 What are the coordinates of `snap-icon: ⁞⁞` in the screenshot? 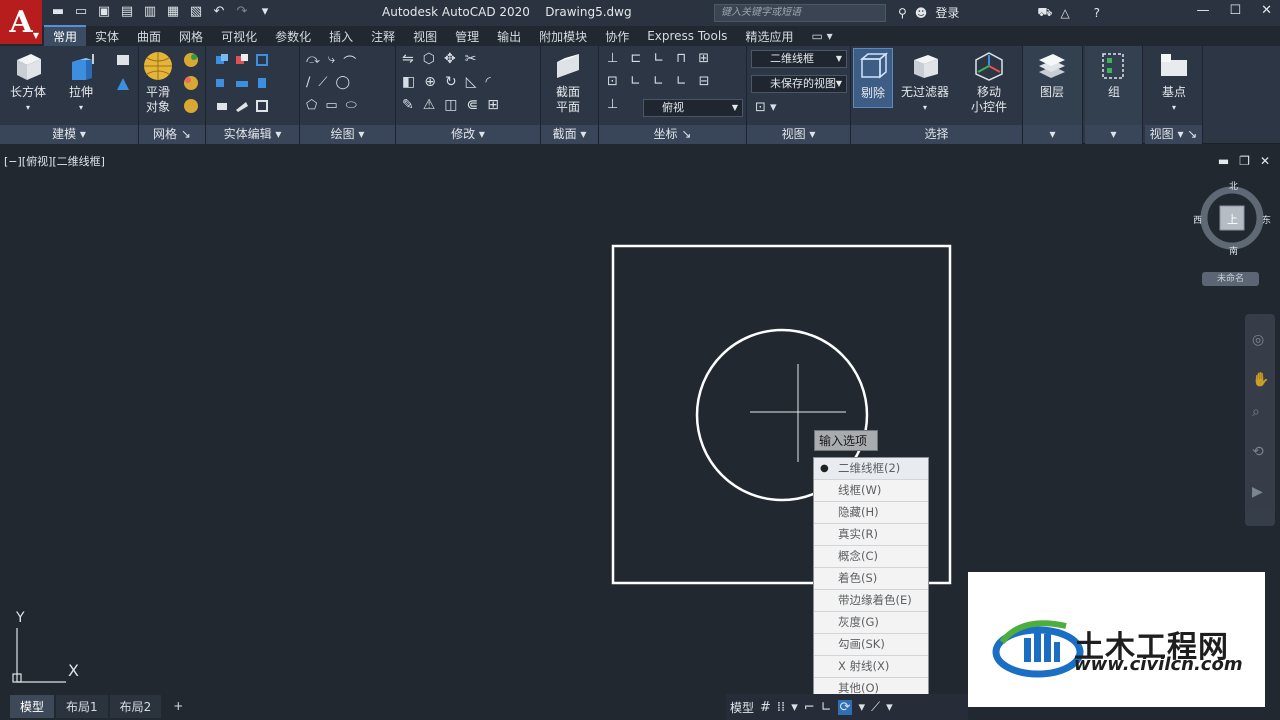 It's located at (781, 707).